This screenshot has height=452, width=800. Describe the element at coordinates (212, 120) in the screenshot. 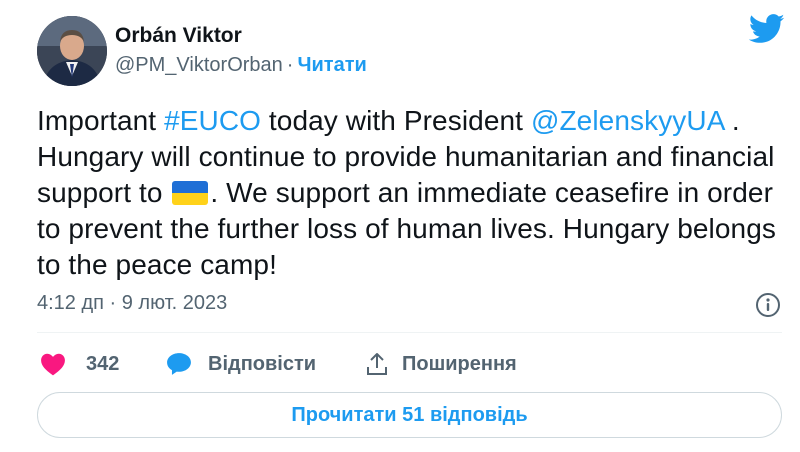

I see `hashtag-link: #EUCO` at that location.